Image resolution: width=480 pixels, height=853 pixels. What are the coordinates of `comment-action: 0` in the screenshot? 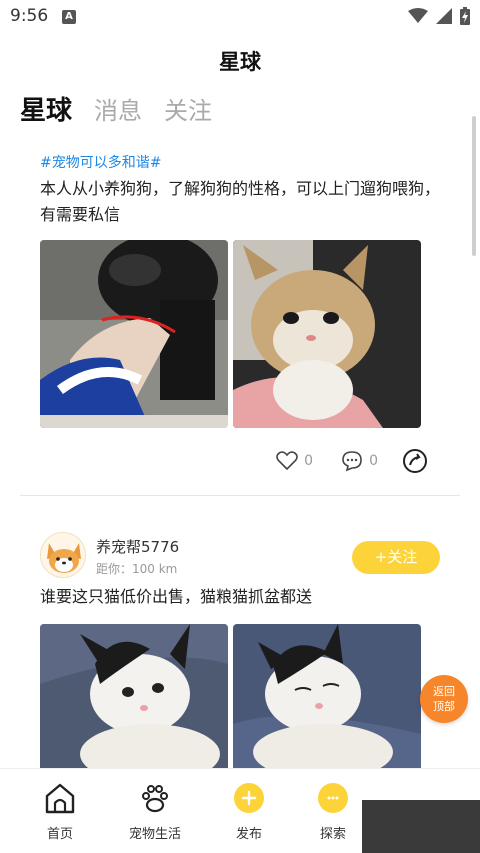 It's located at (359, 461).